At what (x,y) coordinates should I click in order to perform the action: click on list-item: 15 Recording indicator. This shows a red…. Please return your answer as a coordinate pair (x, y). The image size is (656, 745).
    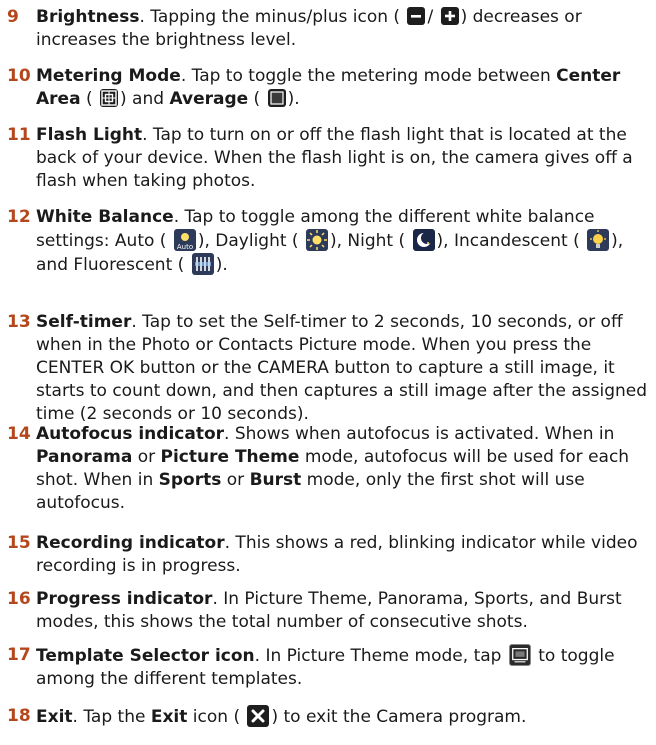
    Looking at the image, I should click on (322, 554).